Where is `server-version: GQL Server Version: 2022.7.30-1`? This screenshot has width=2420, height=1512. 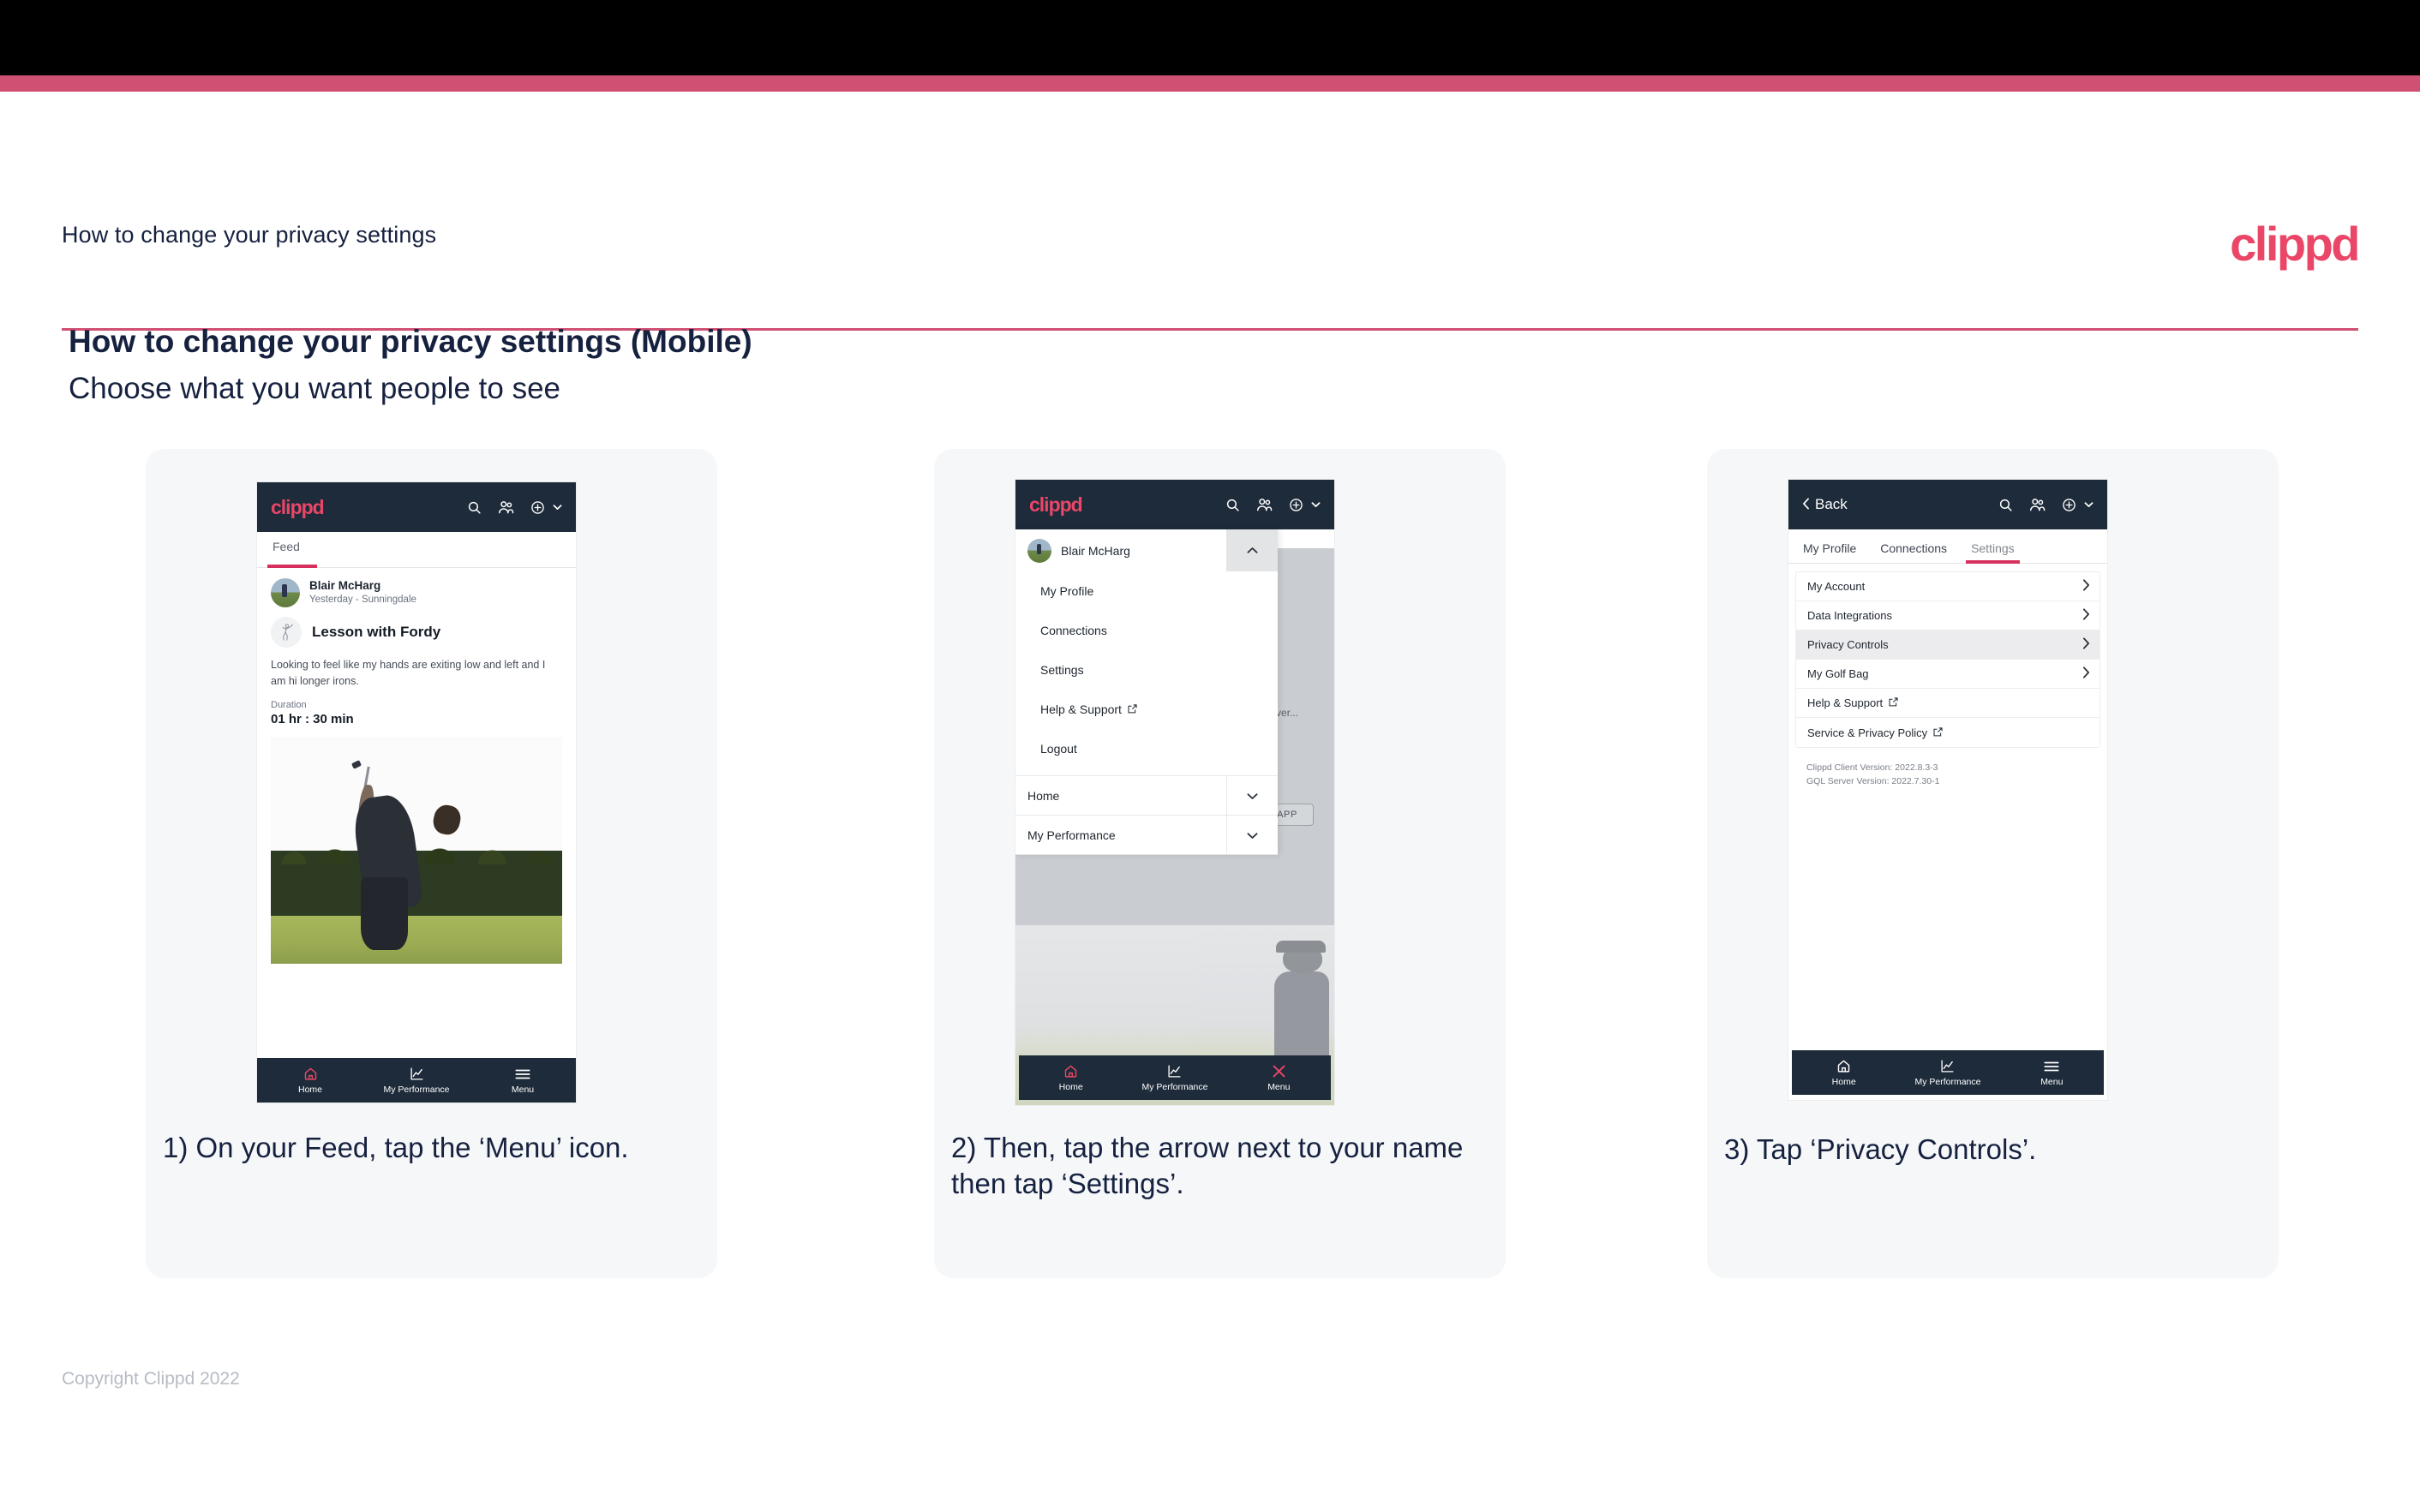
server-version: GQL Server Version: 2022.7.30-1 is located at coordinates (1873, 781).